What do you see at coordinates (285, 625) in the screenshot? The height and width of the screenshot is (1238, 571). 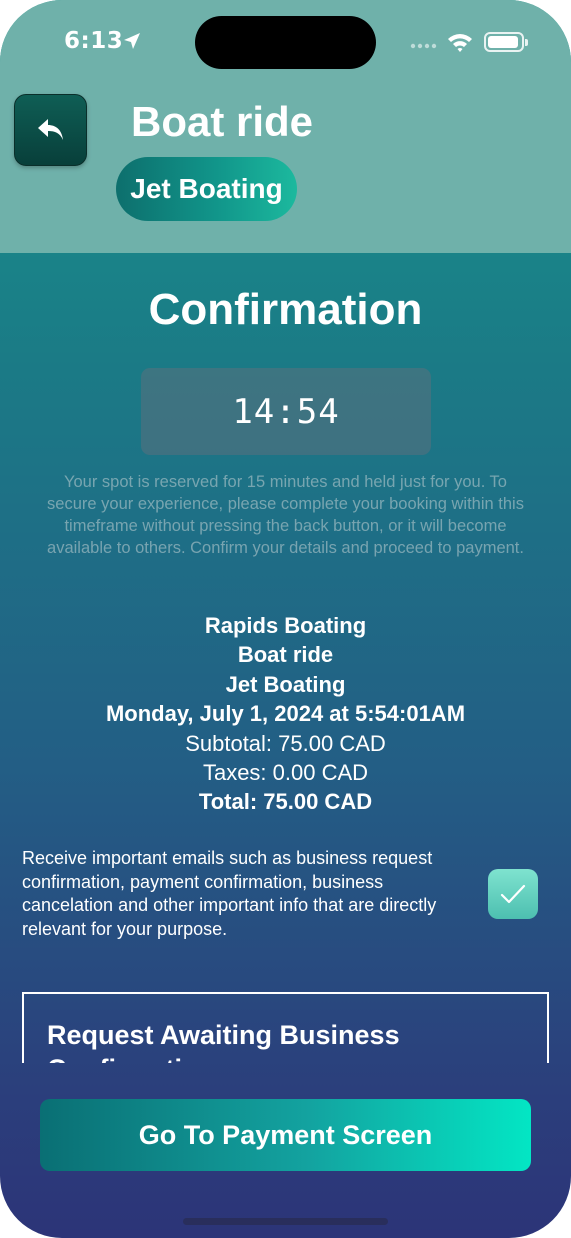 I see `summary-business: Rapids Boating` at bounding box center [285, 625].